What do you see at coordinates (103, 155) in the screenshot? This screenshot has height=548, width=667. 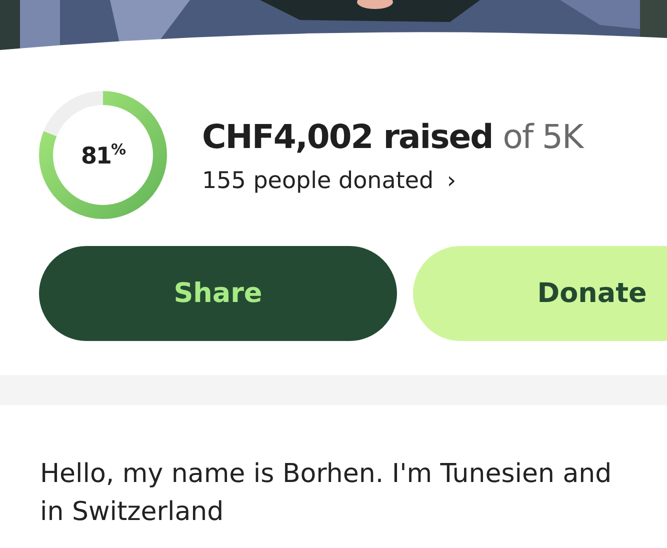 I see `percent-label: 81$^{%}$` at bounding box center [103, 155].